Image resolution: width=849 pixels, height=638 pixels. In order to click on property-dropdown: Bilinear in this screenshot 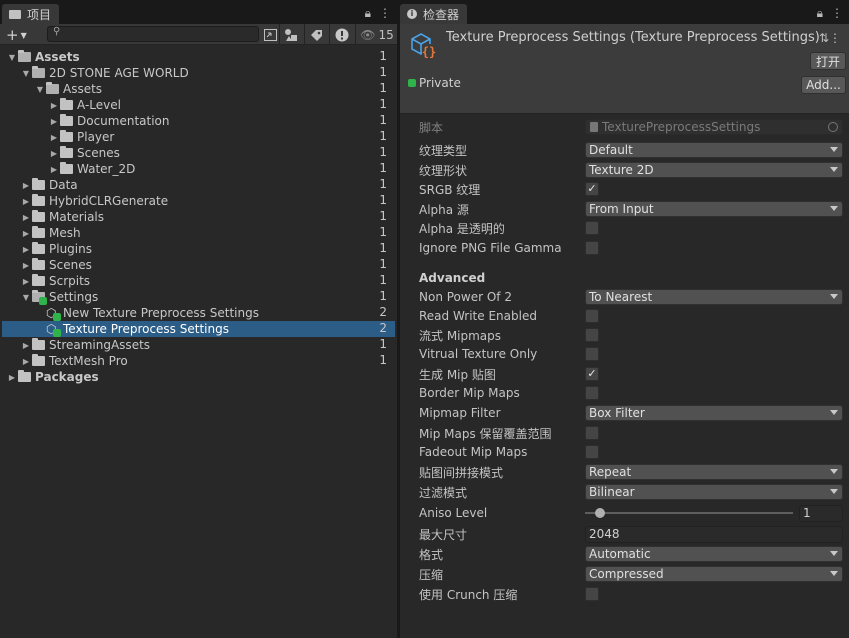, I will do `click(714, 492)`.